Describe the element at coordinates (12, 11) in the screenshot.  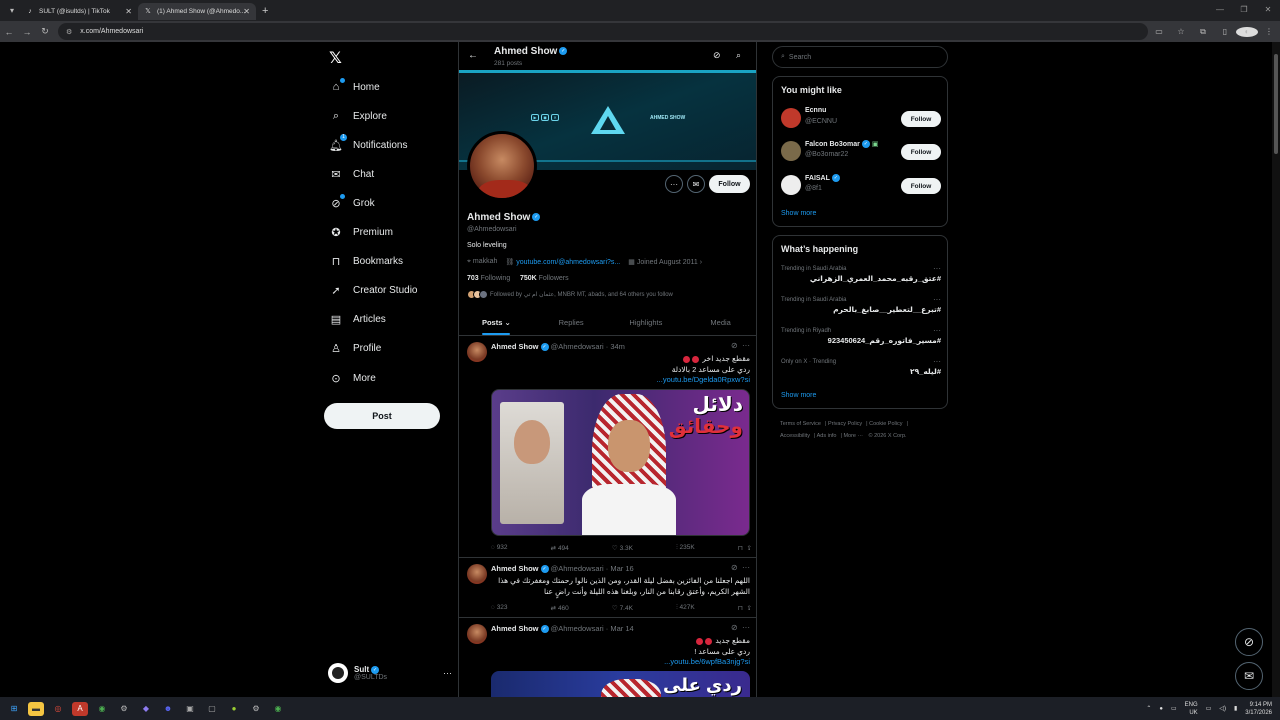
I see `tab-search-icon: ▾` at that location.